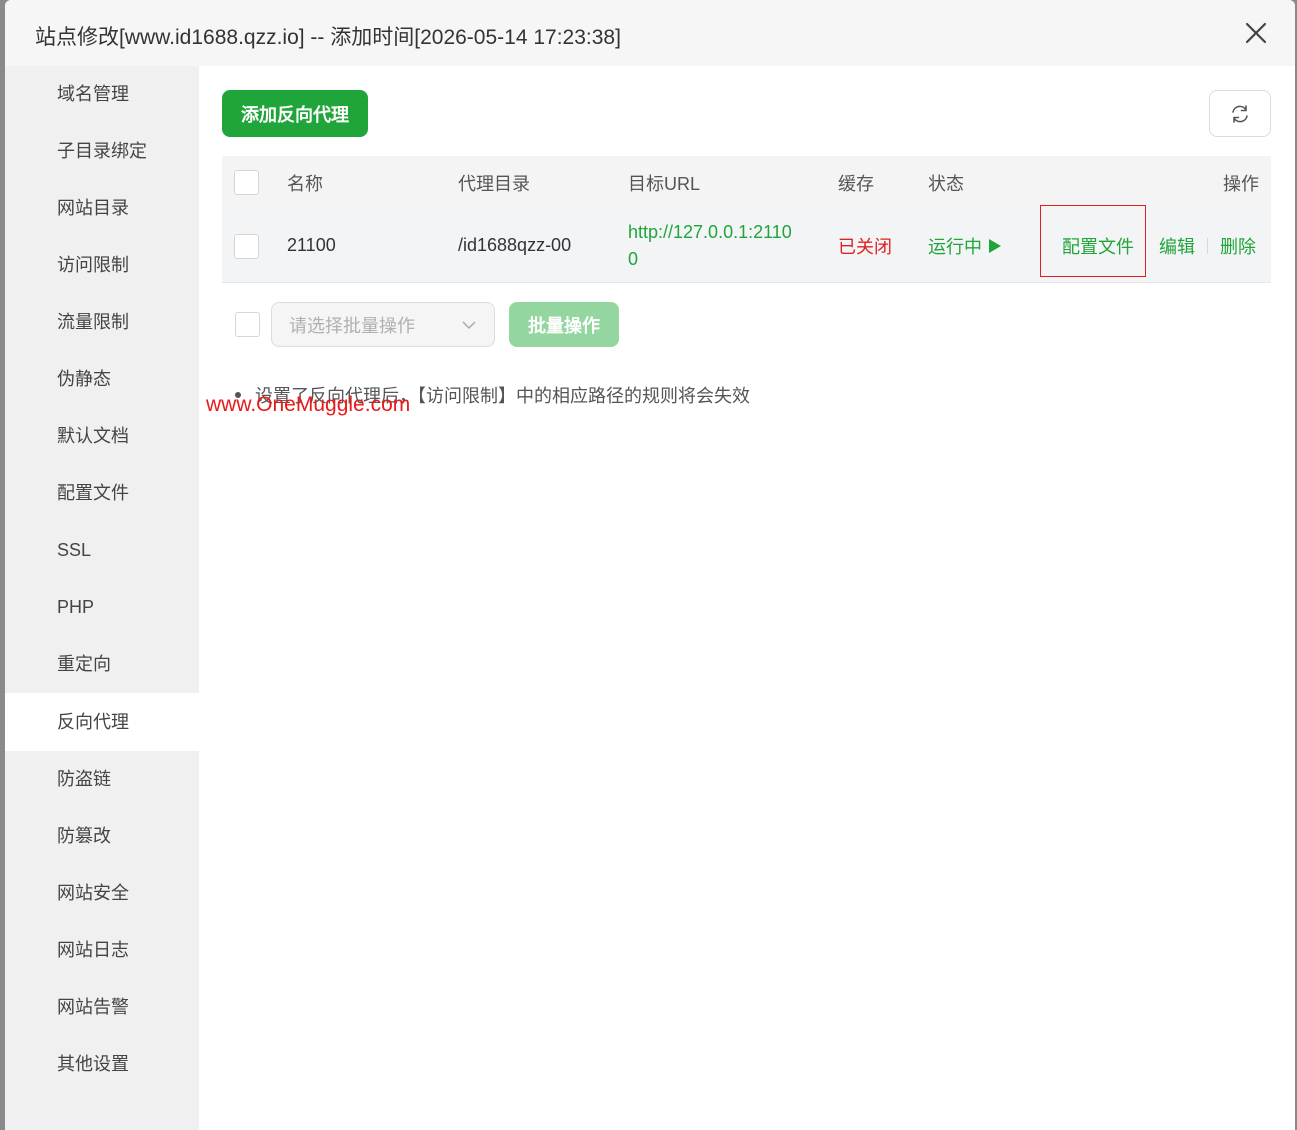 The image size is (1297, 1130). Describe the element at coordinates (102, 1064) in the screenshot. I see `sidebar-item-other: 其他设置` at that location.